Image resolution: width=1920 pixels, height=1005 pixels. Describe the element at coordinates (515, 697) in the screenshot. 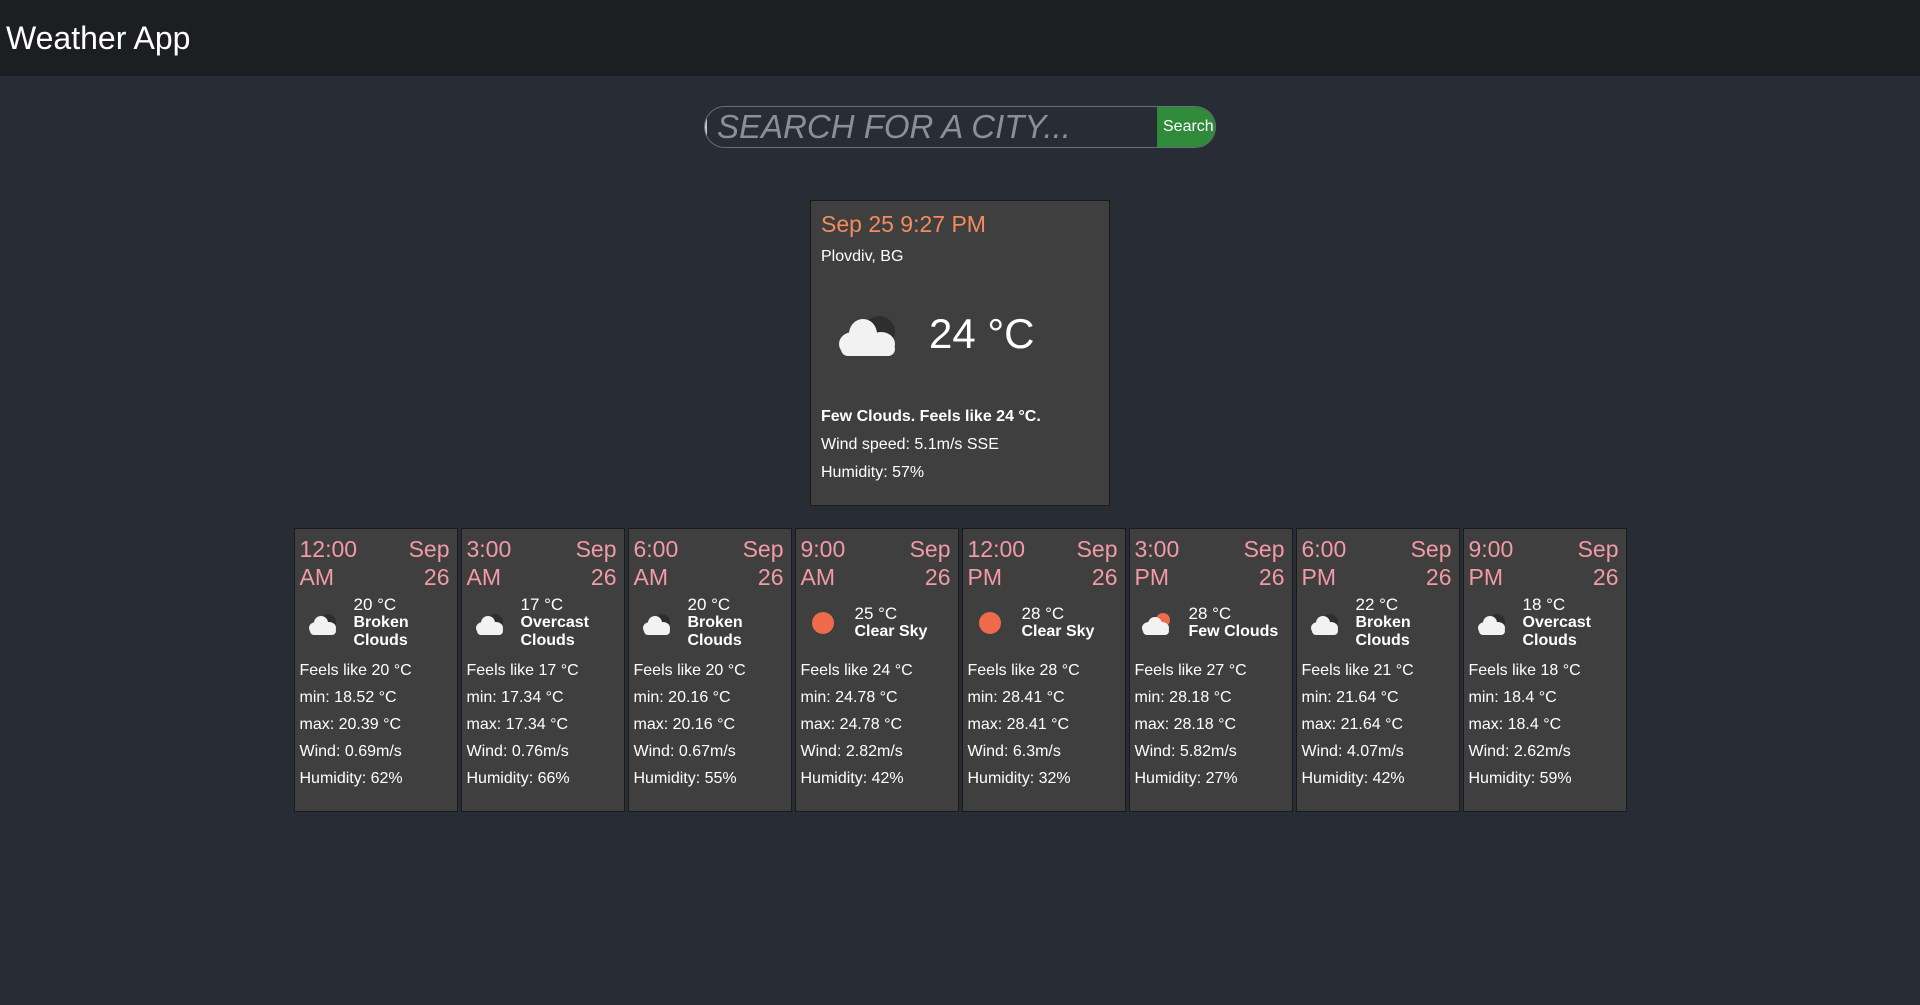

I see `forecast-min: min: 17.34 °C` at that location.